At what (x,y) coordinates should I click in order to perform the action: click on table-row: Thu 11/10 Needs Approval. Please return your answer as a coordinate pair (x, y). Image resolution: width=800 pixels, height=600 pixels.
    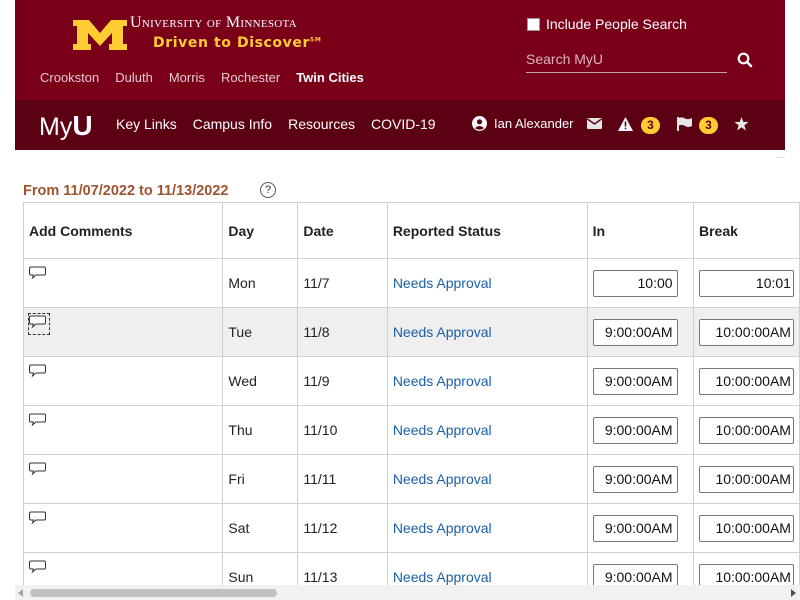
    Looking at the image, I should click on (411, 430).